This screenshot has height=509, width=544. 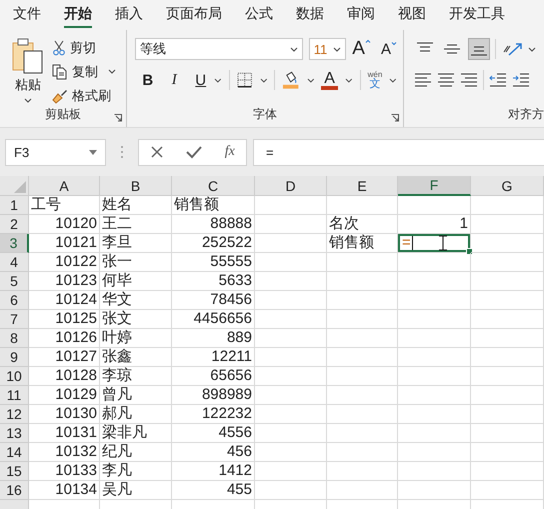 What do you see at coordinates (361, 49) in the screenshot?
I see `grow-font-button: A` at bounding box center [361, 49].